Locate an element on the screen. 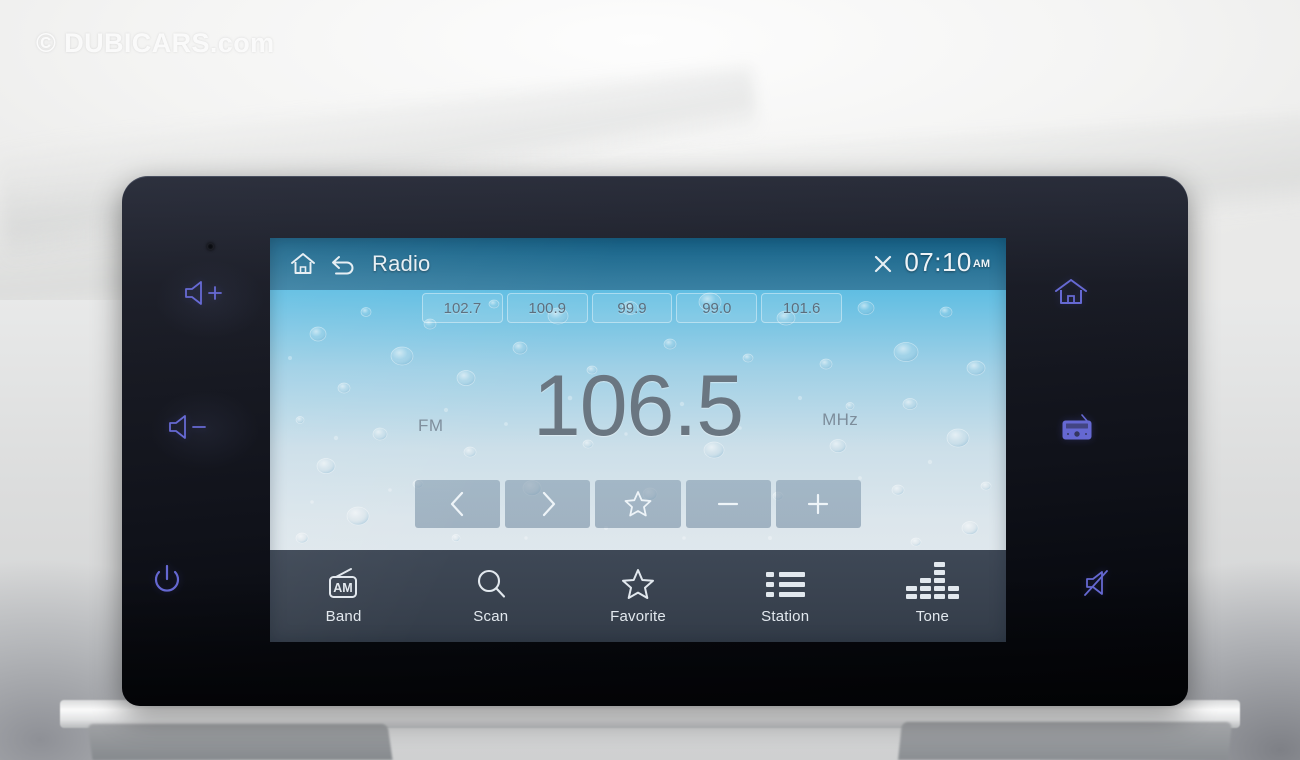 The width and height of the screenshot is (1300, 760). nav-item-tone: Tone is located at coordinates (932, 596).